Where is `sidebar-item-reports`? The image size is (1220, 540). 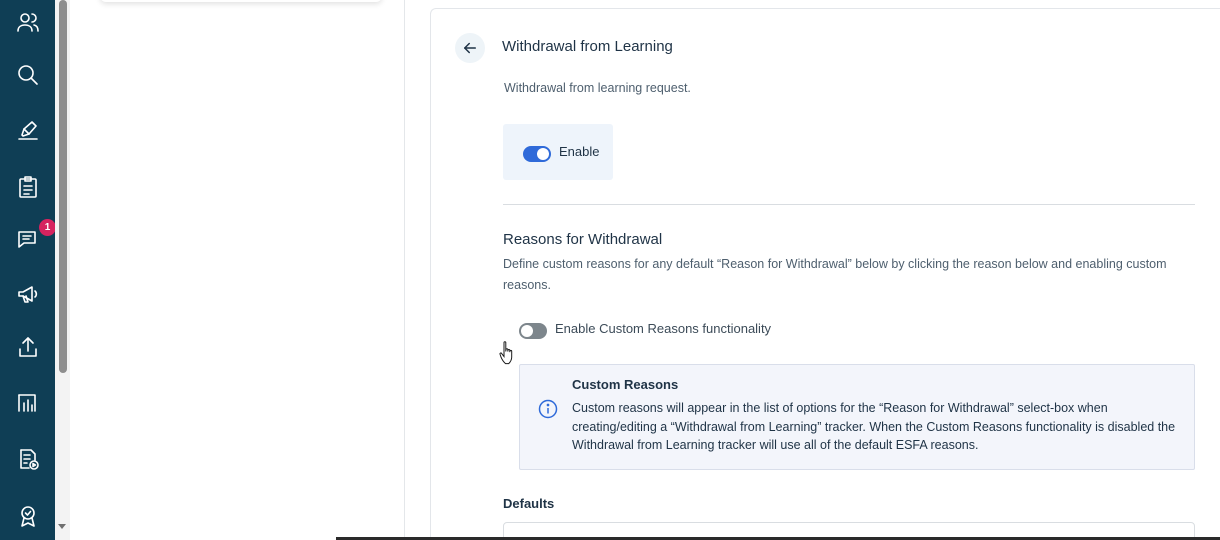 sidebar-item-reports is located at coordinates (27, 402).